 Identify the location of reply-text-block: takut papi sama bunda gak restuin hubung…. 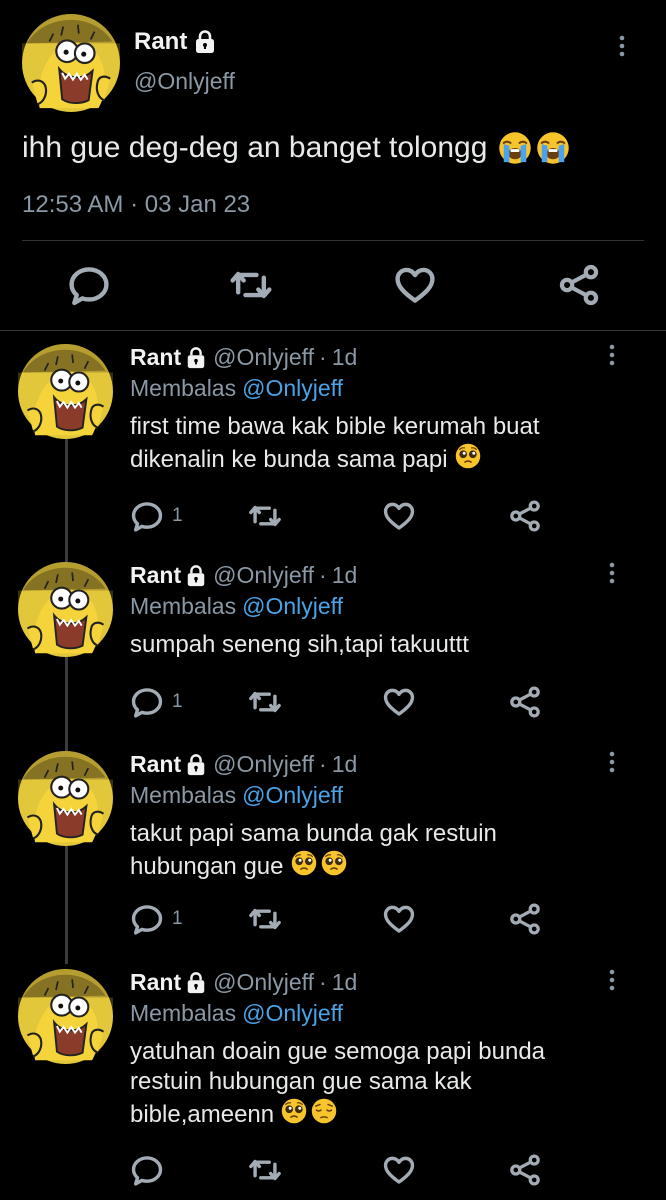
(340, 850).